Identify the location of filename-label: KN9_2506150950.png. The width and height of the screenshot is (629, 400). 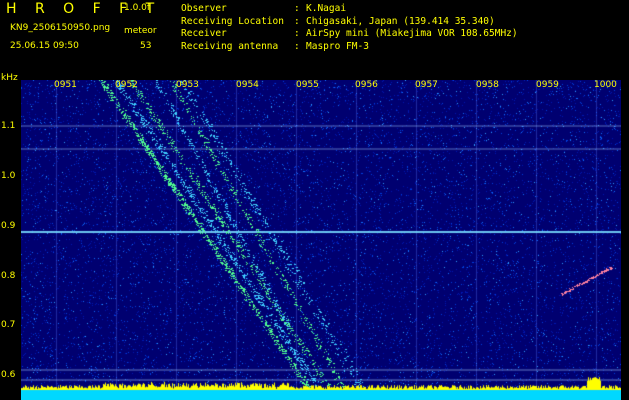
(60, 28).